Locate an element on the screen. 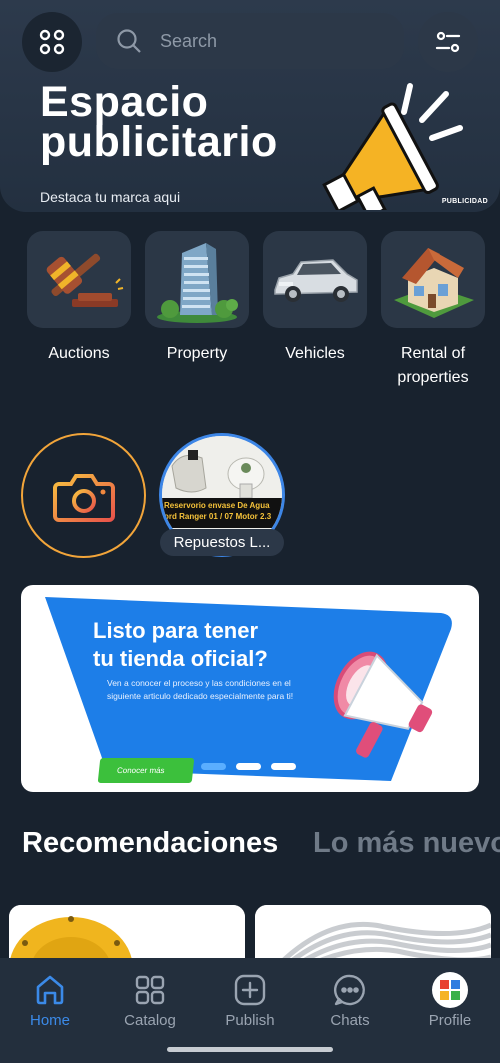 This screenshot has height=1063, width=500. filter-button is located at coordinates (448, 42).